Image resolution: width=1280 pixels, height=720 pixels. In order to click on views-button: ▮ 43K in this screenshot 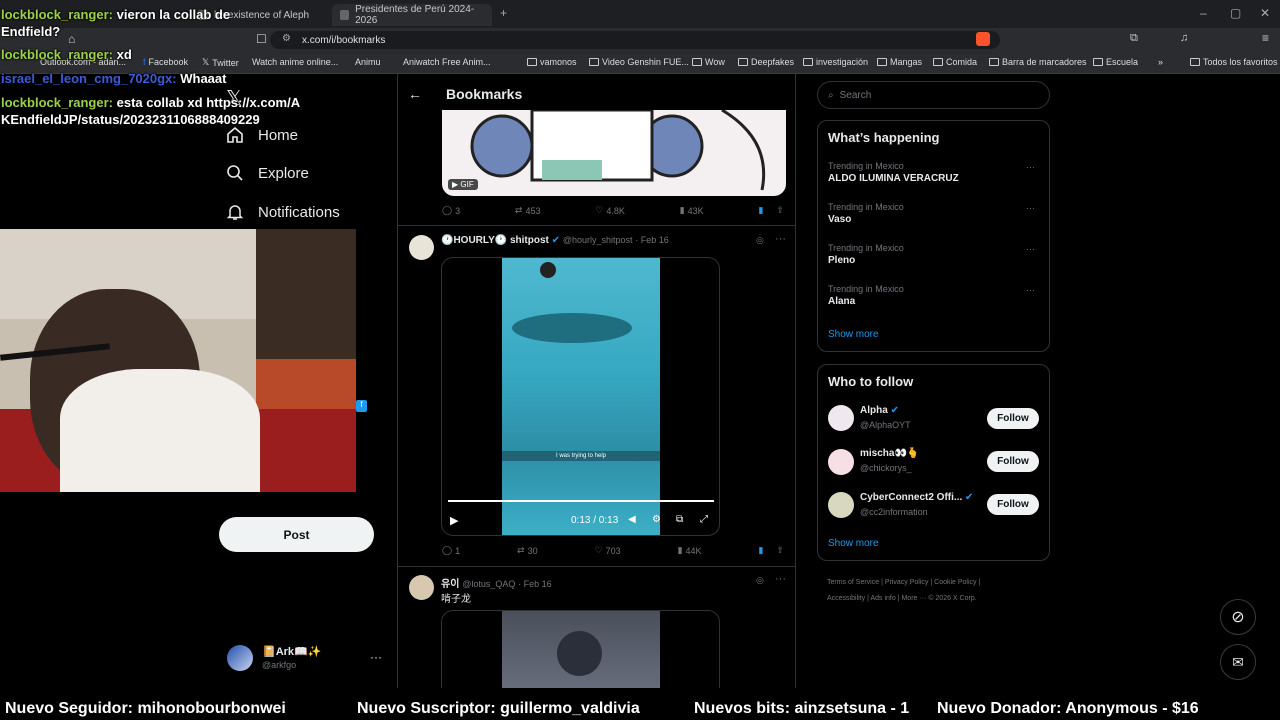, I will do `click(692, 210)`.